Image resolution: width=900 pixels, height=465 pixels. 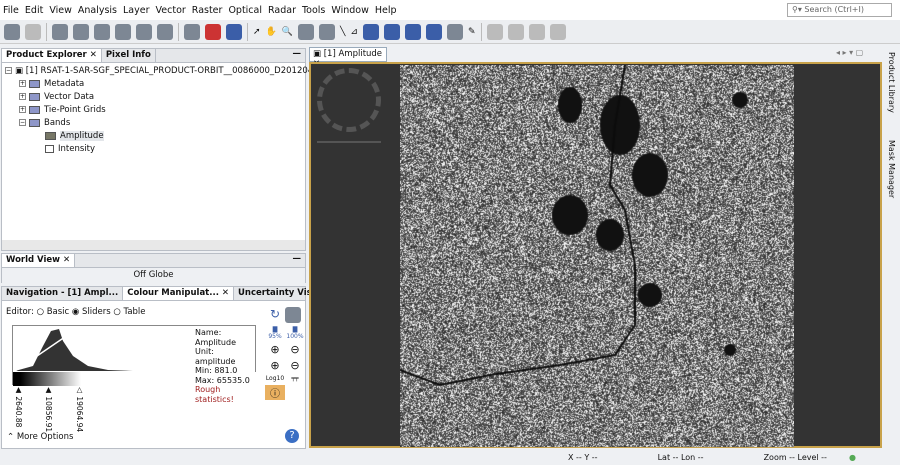 What do you see at coordinates (495, 32) in the screenshot?
I see `tile-evenly-icon` at bounding box center [495, 32].